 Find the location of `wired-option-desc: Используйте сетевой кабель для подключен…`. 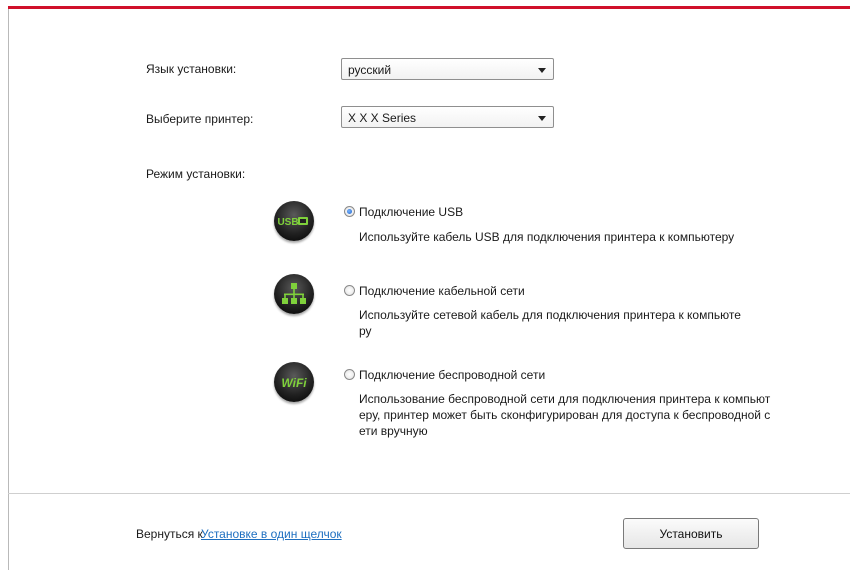

wired-option-desc: Используйте сетевой кабель для подключен… is located at coordinates (550, 323).